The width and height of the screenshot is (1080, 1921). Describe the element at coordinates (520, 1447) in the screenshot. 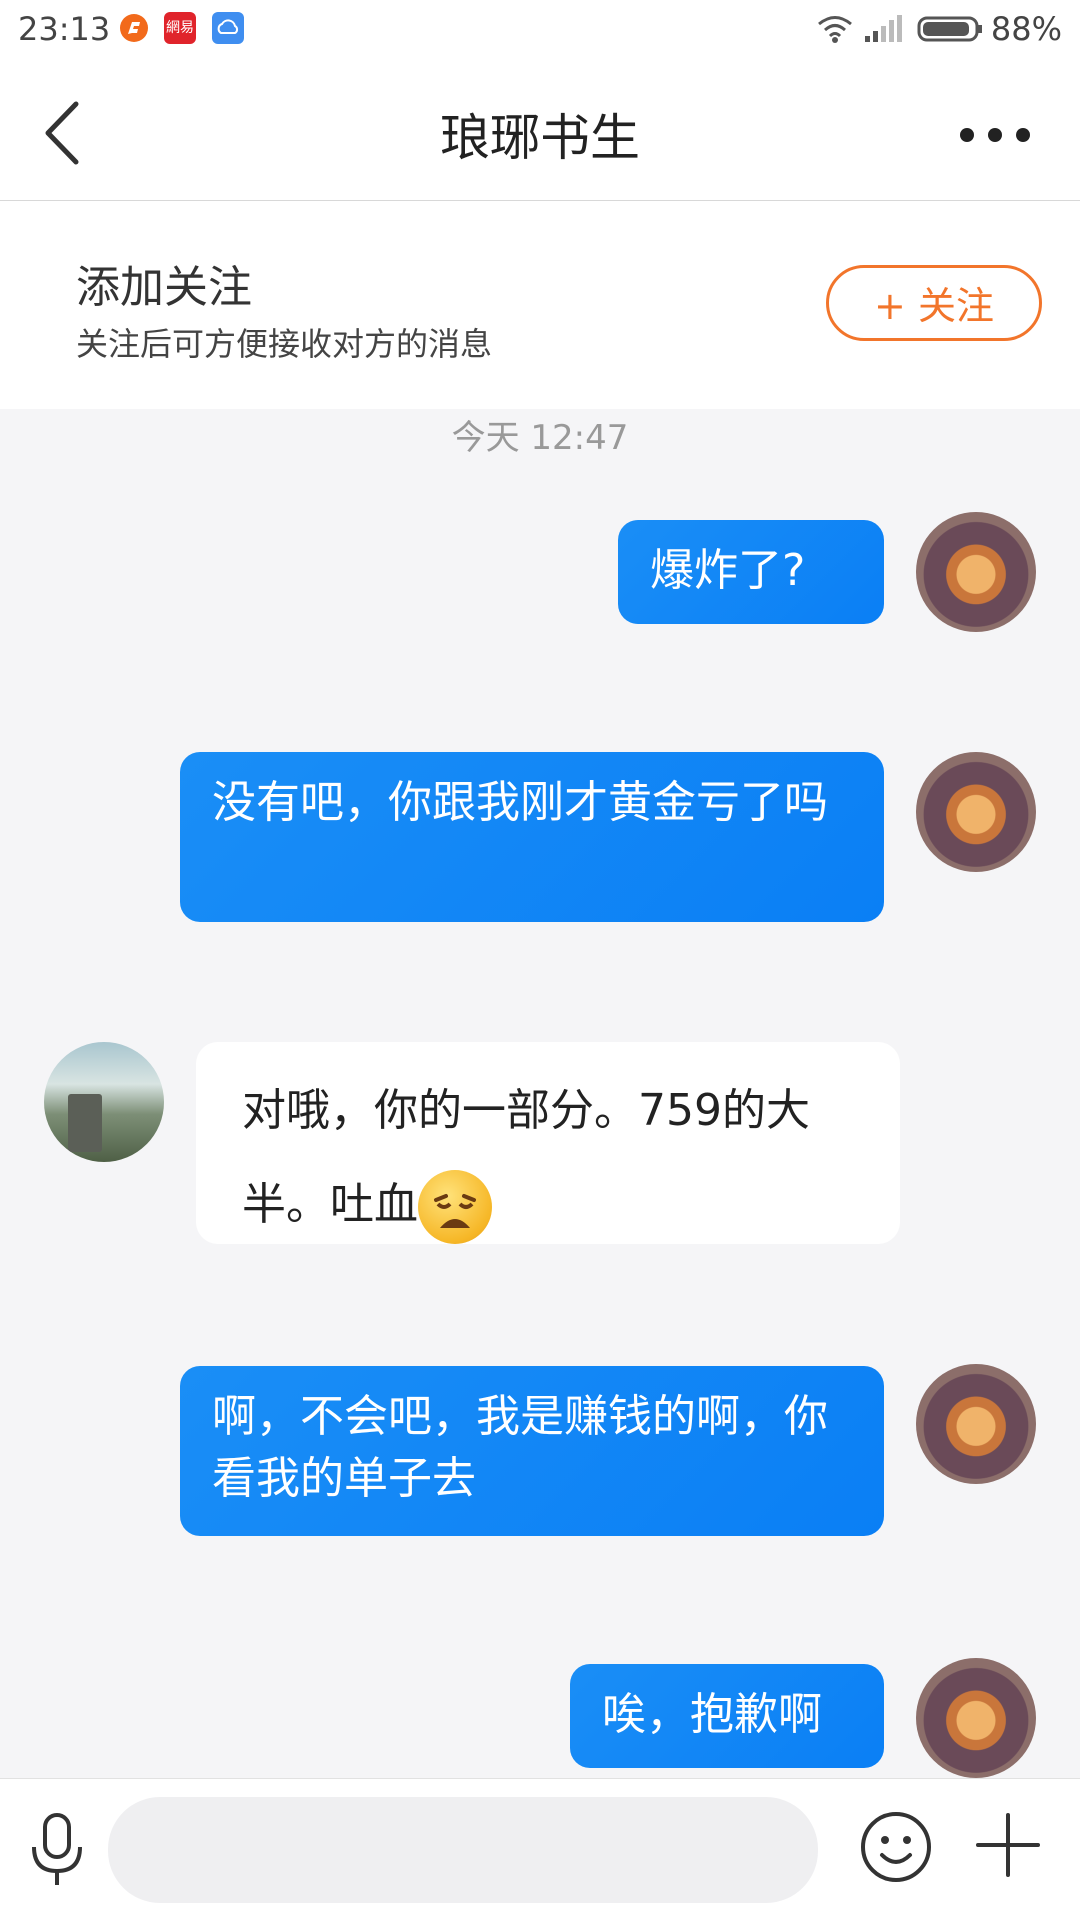

I see `message-text: 啊，不会吧，我是赚钱的啊，你看我的单子去` at that location.